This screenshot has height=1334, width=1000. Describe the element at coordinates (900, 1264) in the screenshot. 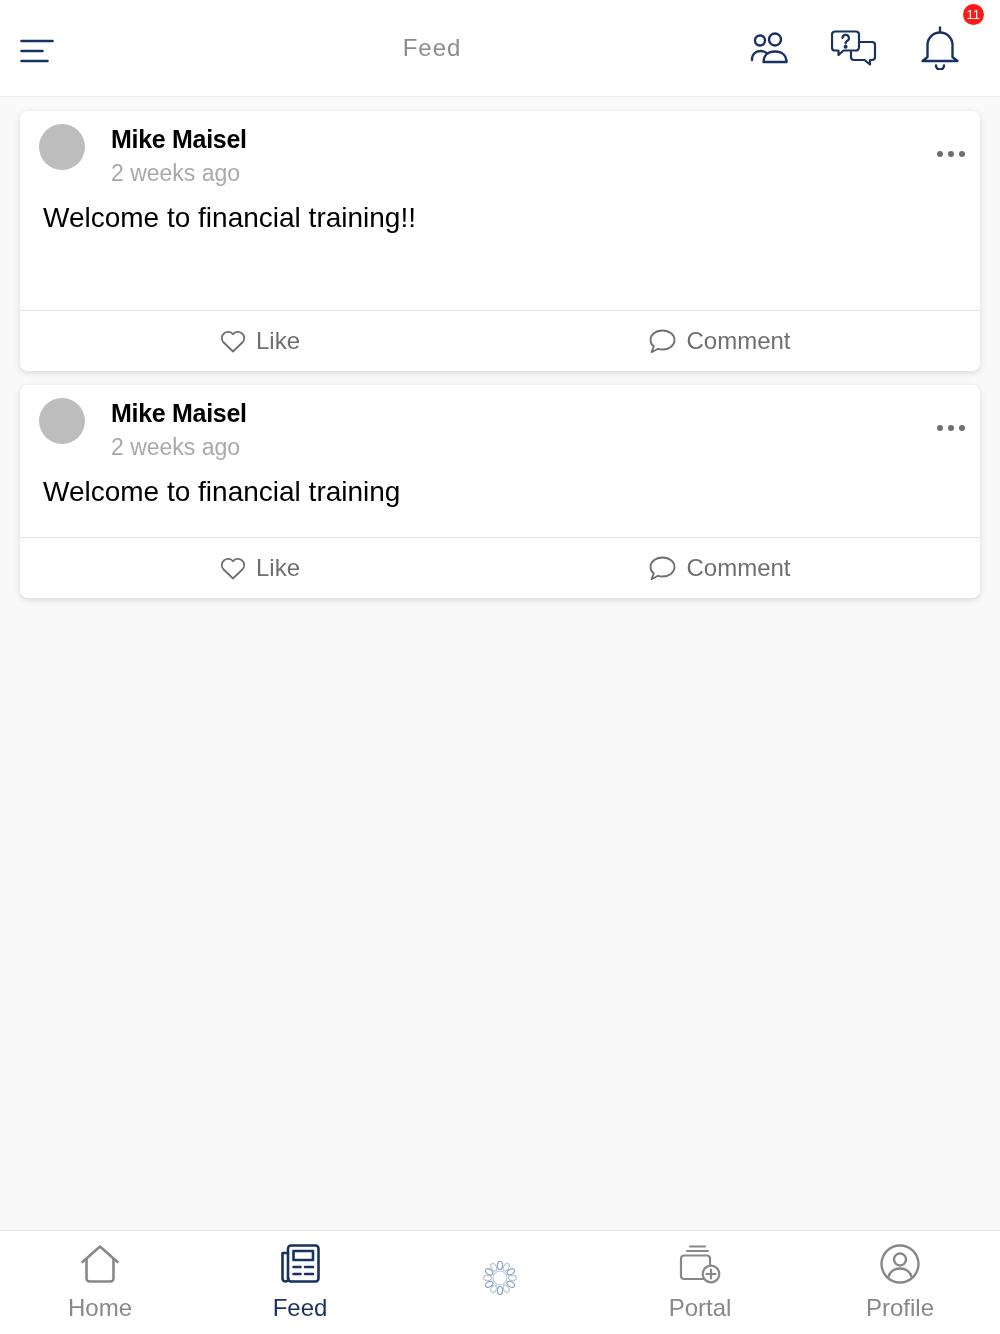

I see `profile-icon` at that location.